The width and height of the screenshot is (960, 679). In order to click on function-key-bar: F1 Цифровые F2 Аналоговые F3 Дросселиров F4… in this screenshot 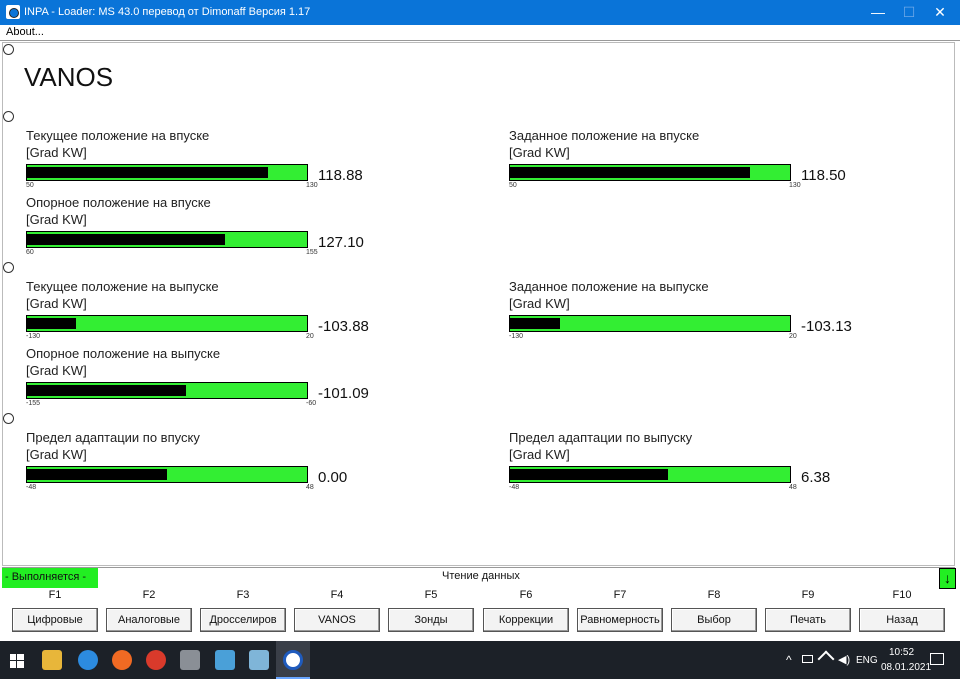, I will do `click(480, 613)`.